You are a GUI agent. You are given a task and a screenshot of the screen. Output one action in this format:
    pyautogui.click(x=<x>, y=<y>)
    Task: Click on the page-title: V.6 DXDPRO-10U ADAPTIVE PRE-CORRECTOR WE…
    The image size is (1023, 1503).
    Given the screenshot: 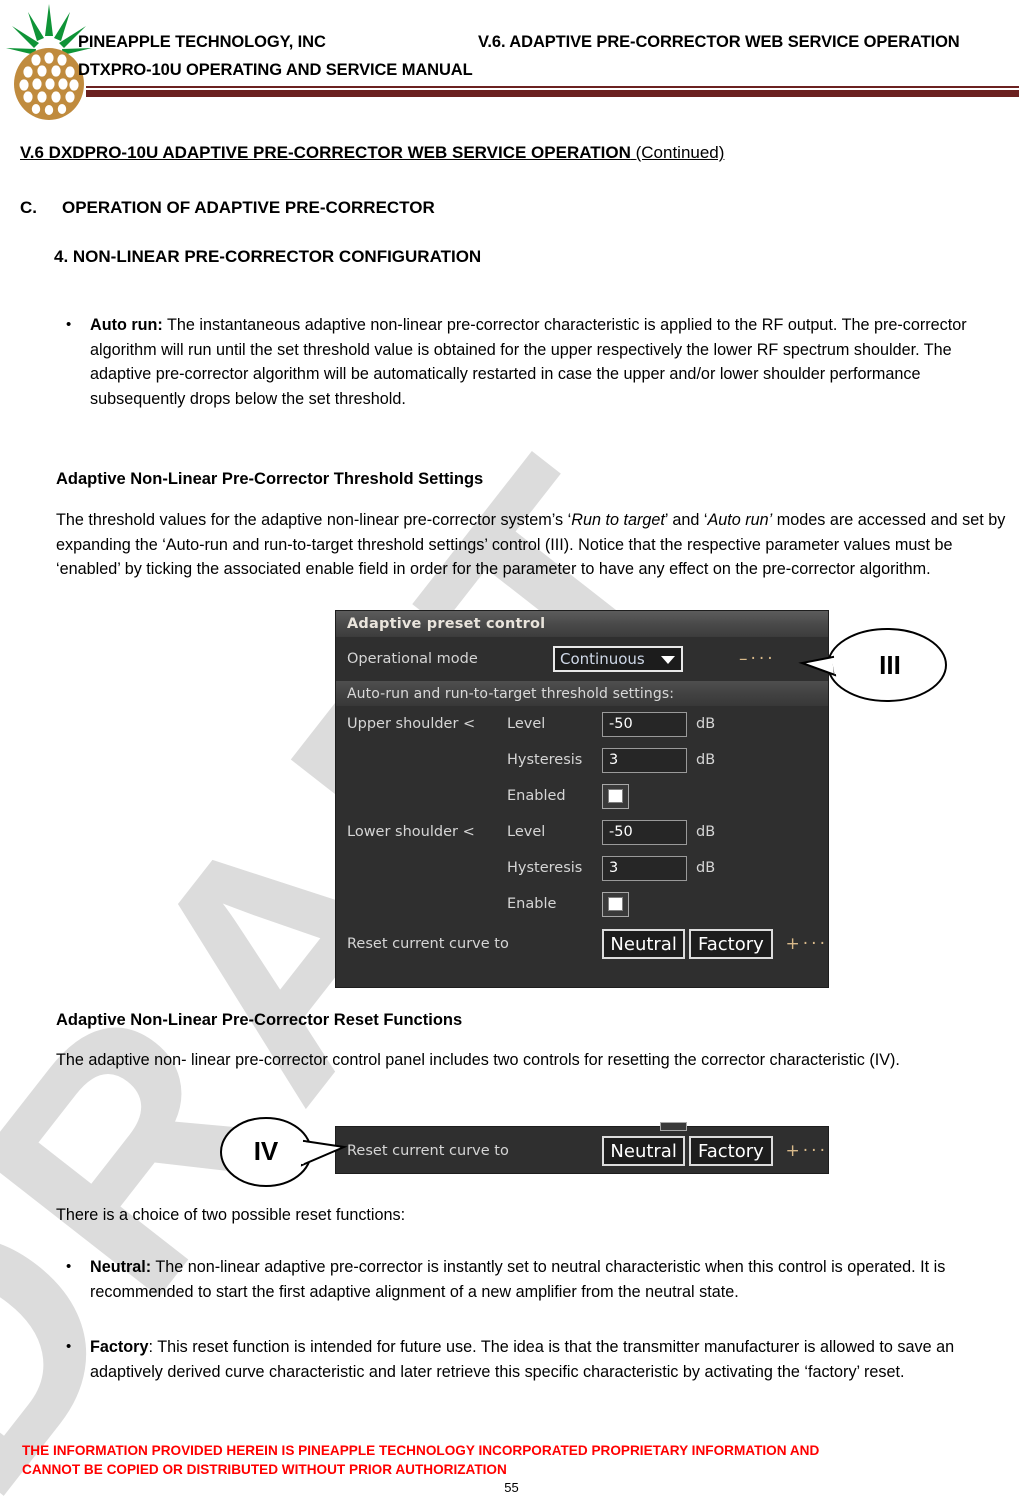 What is the action you would take?
    pyautogui.click(x=372, y=153)
    